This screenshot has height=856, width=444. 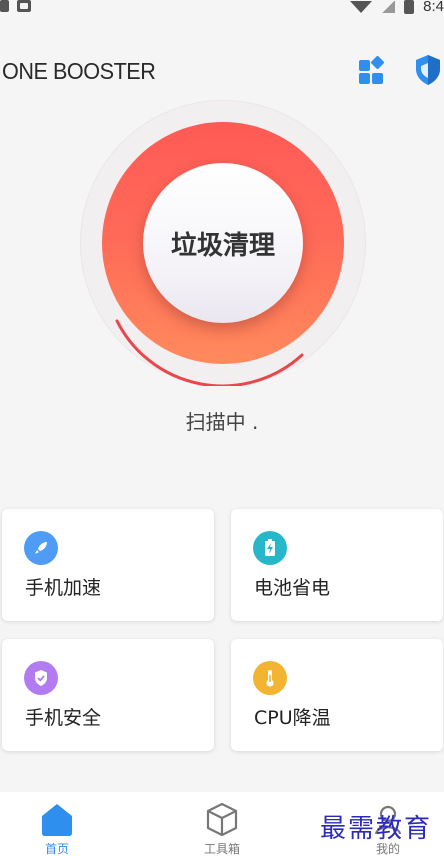 I want to click on nav-toolbox: 工具箱, so click(x=222, y=824).